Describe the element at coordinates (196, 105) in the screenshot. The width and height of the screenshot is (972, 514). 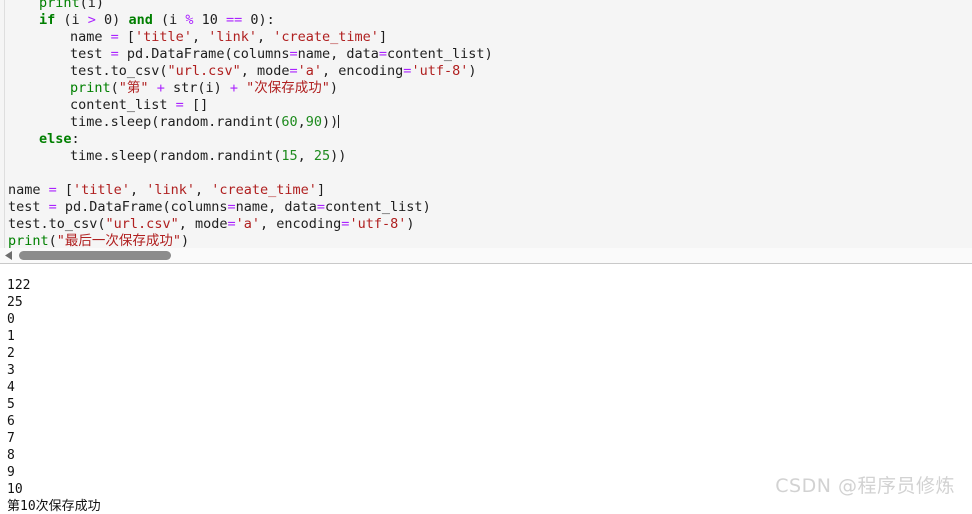
I see `code-token: []` at that location.